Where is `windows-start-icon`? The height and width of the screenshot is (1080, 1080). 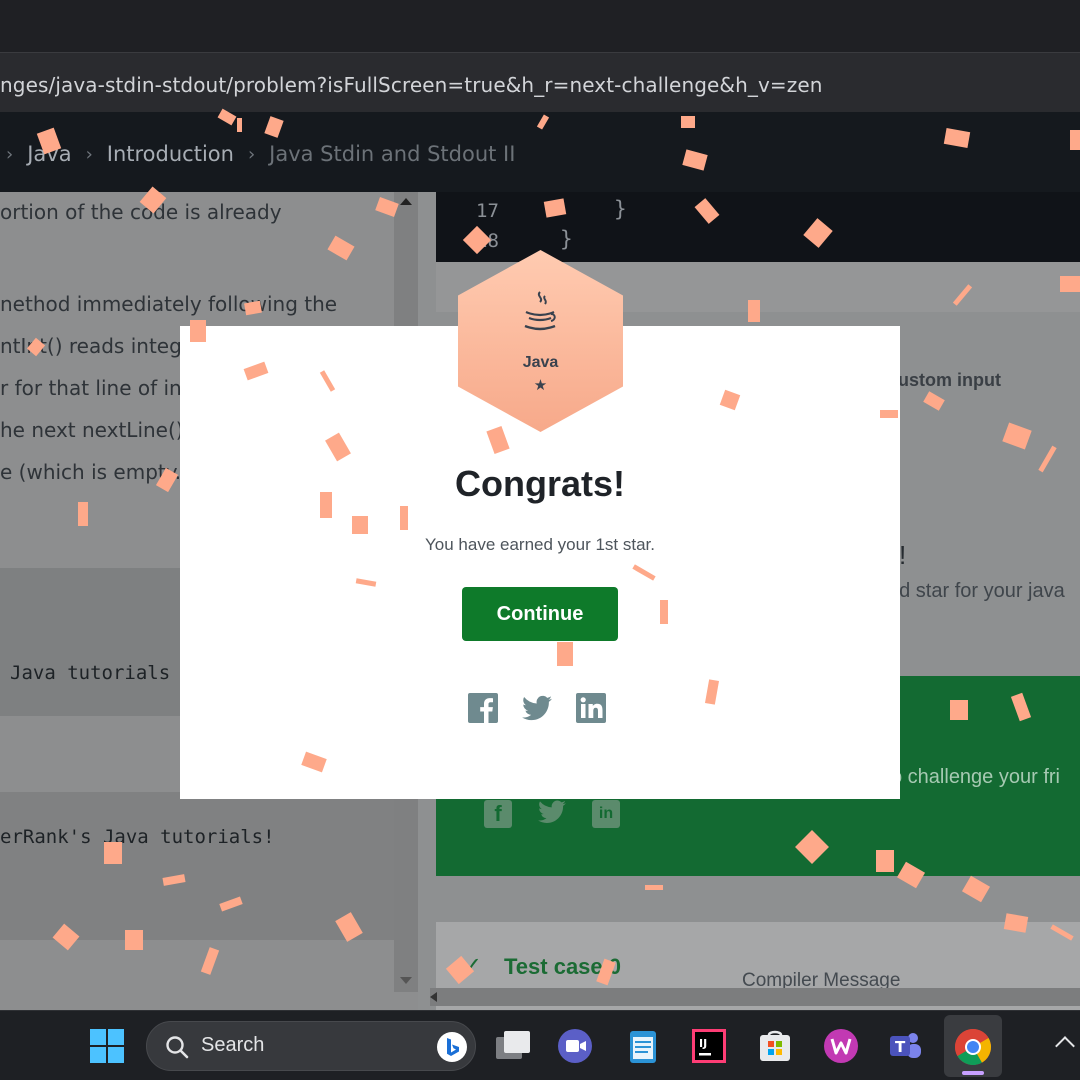
windows-start-icon is located at coordinates (107, 1046).